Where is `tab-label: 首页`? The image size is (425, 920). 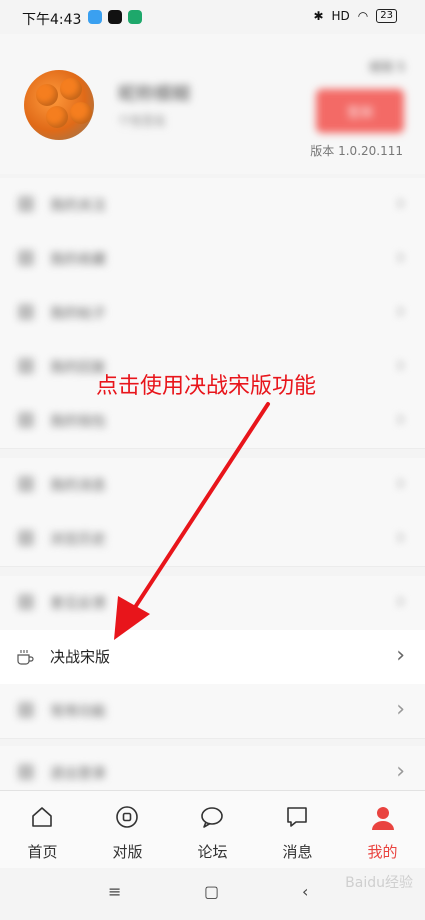 tab-label: 首页 is located at coordinates (42, 852).